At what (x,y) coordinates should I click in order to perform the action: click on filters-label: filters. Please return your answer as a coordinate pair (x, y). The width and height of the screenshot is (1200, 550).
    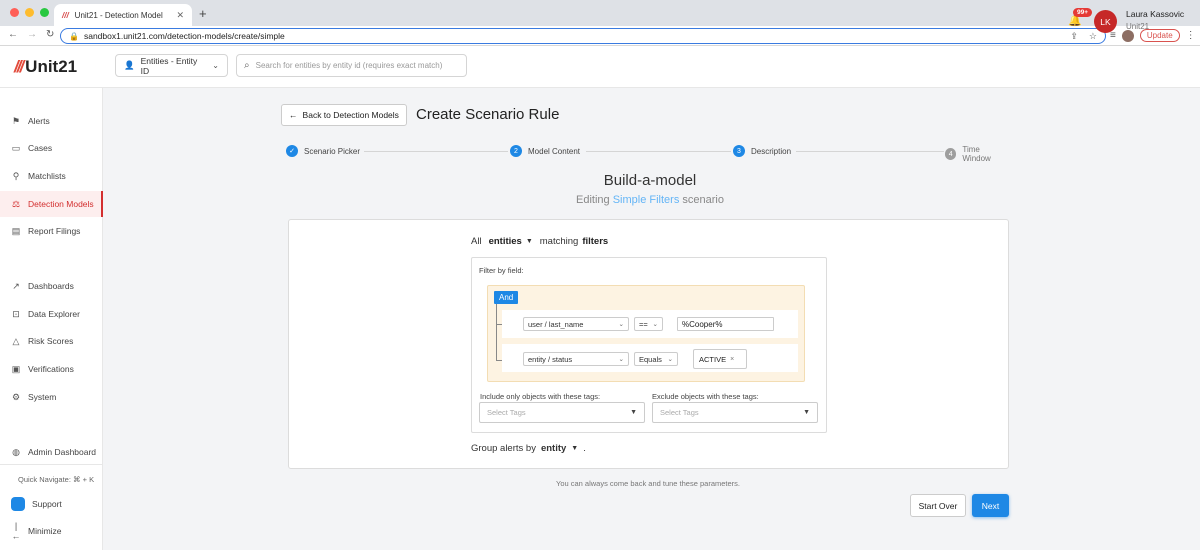
    Looking at the image, I should click on (595, 241).